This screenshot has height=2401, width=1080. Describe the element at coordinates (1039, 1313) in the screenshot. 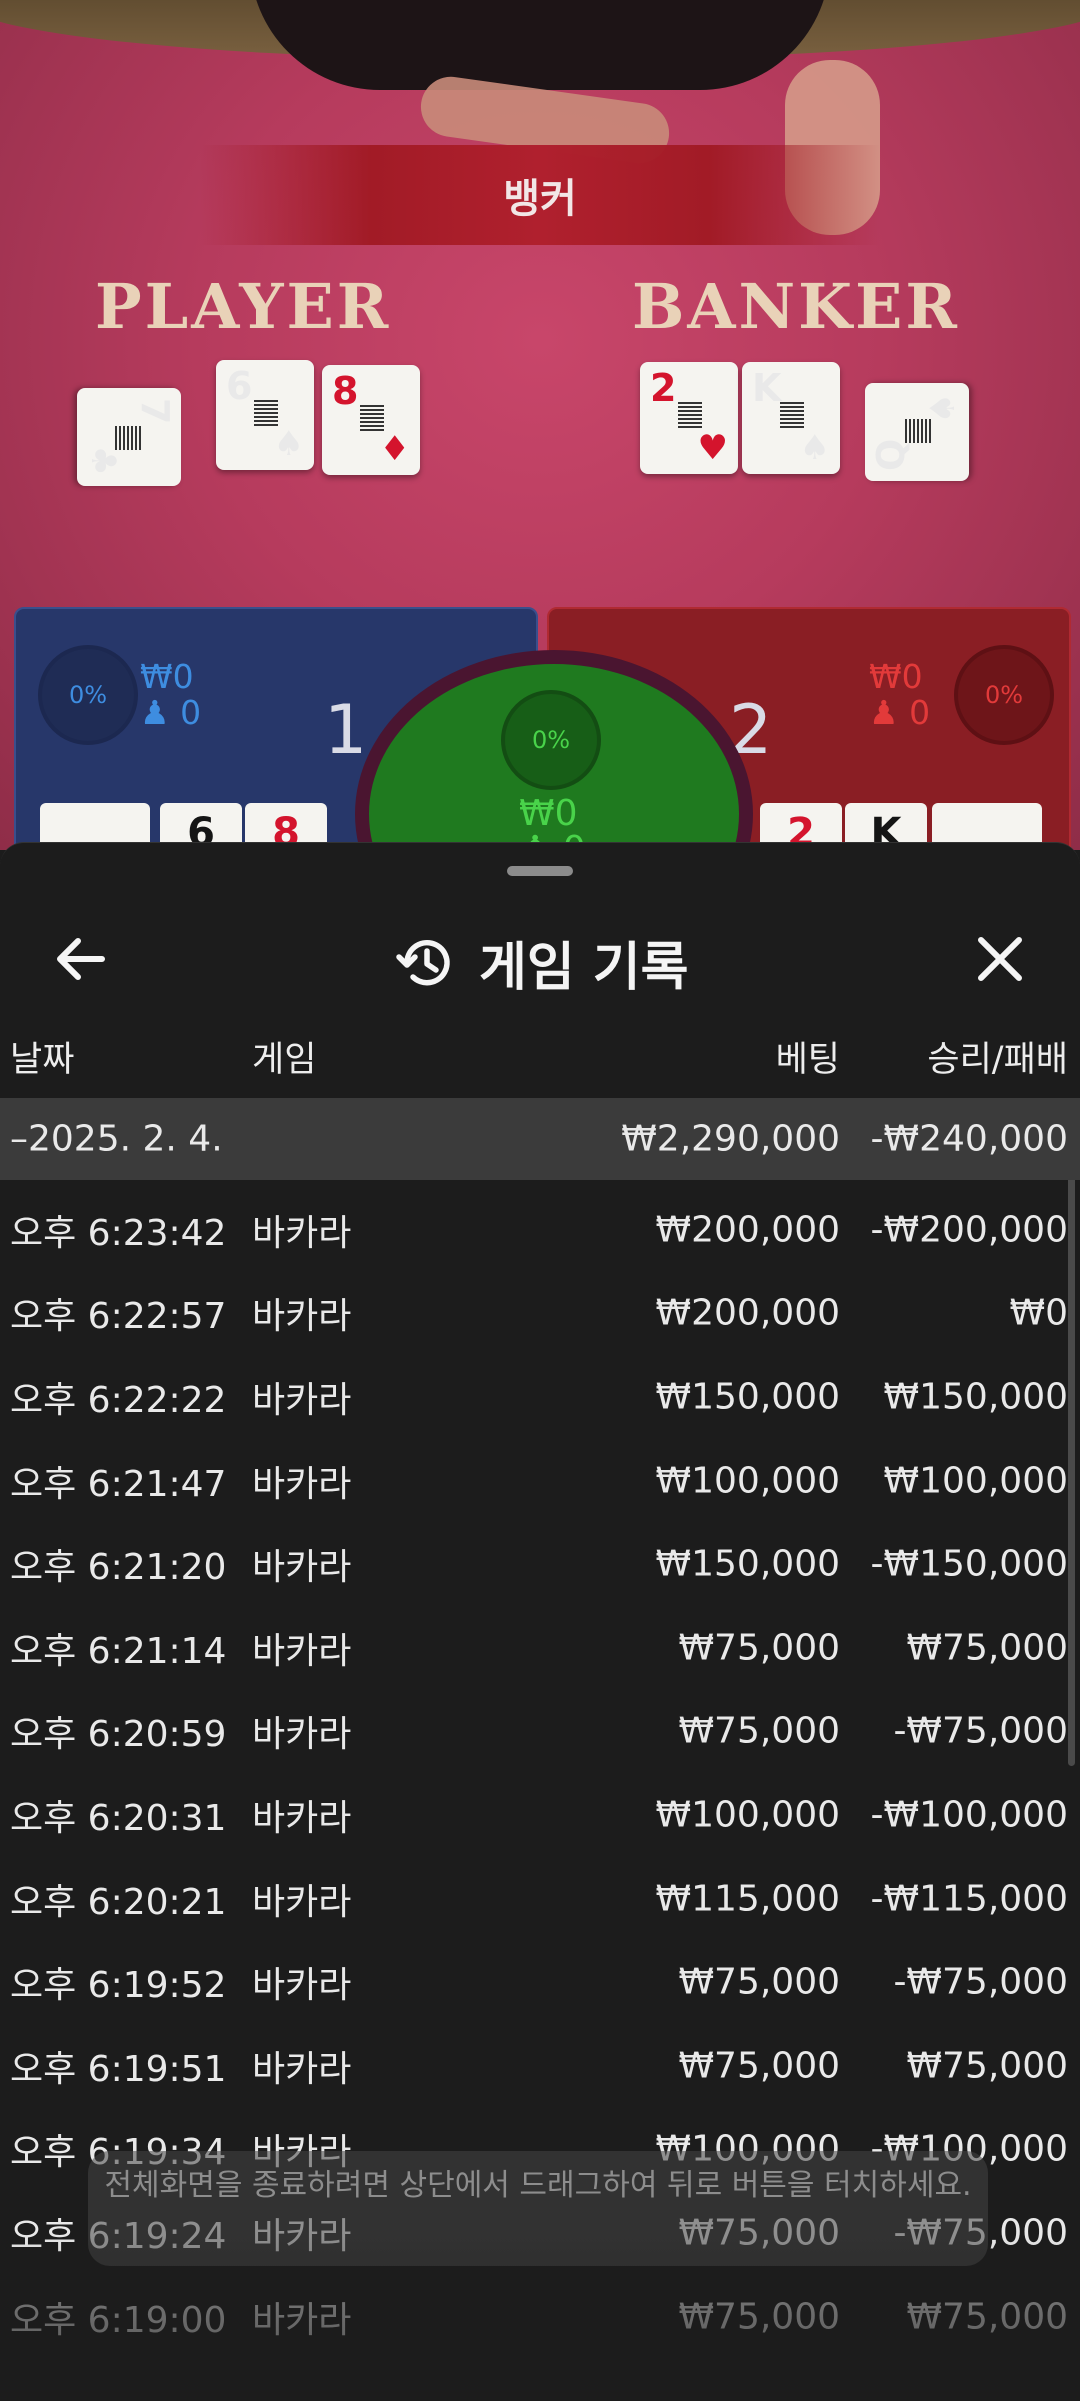

I see `row-result: ₩0` at that location.